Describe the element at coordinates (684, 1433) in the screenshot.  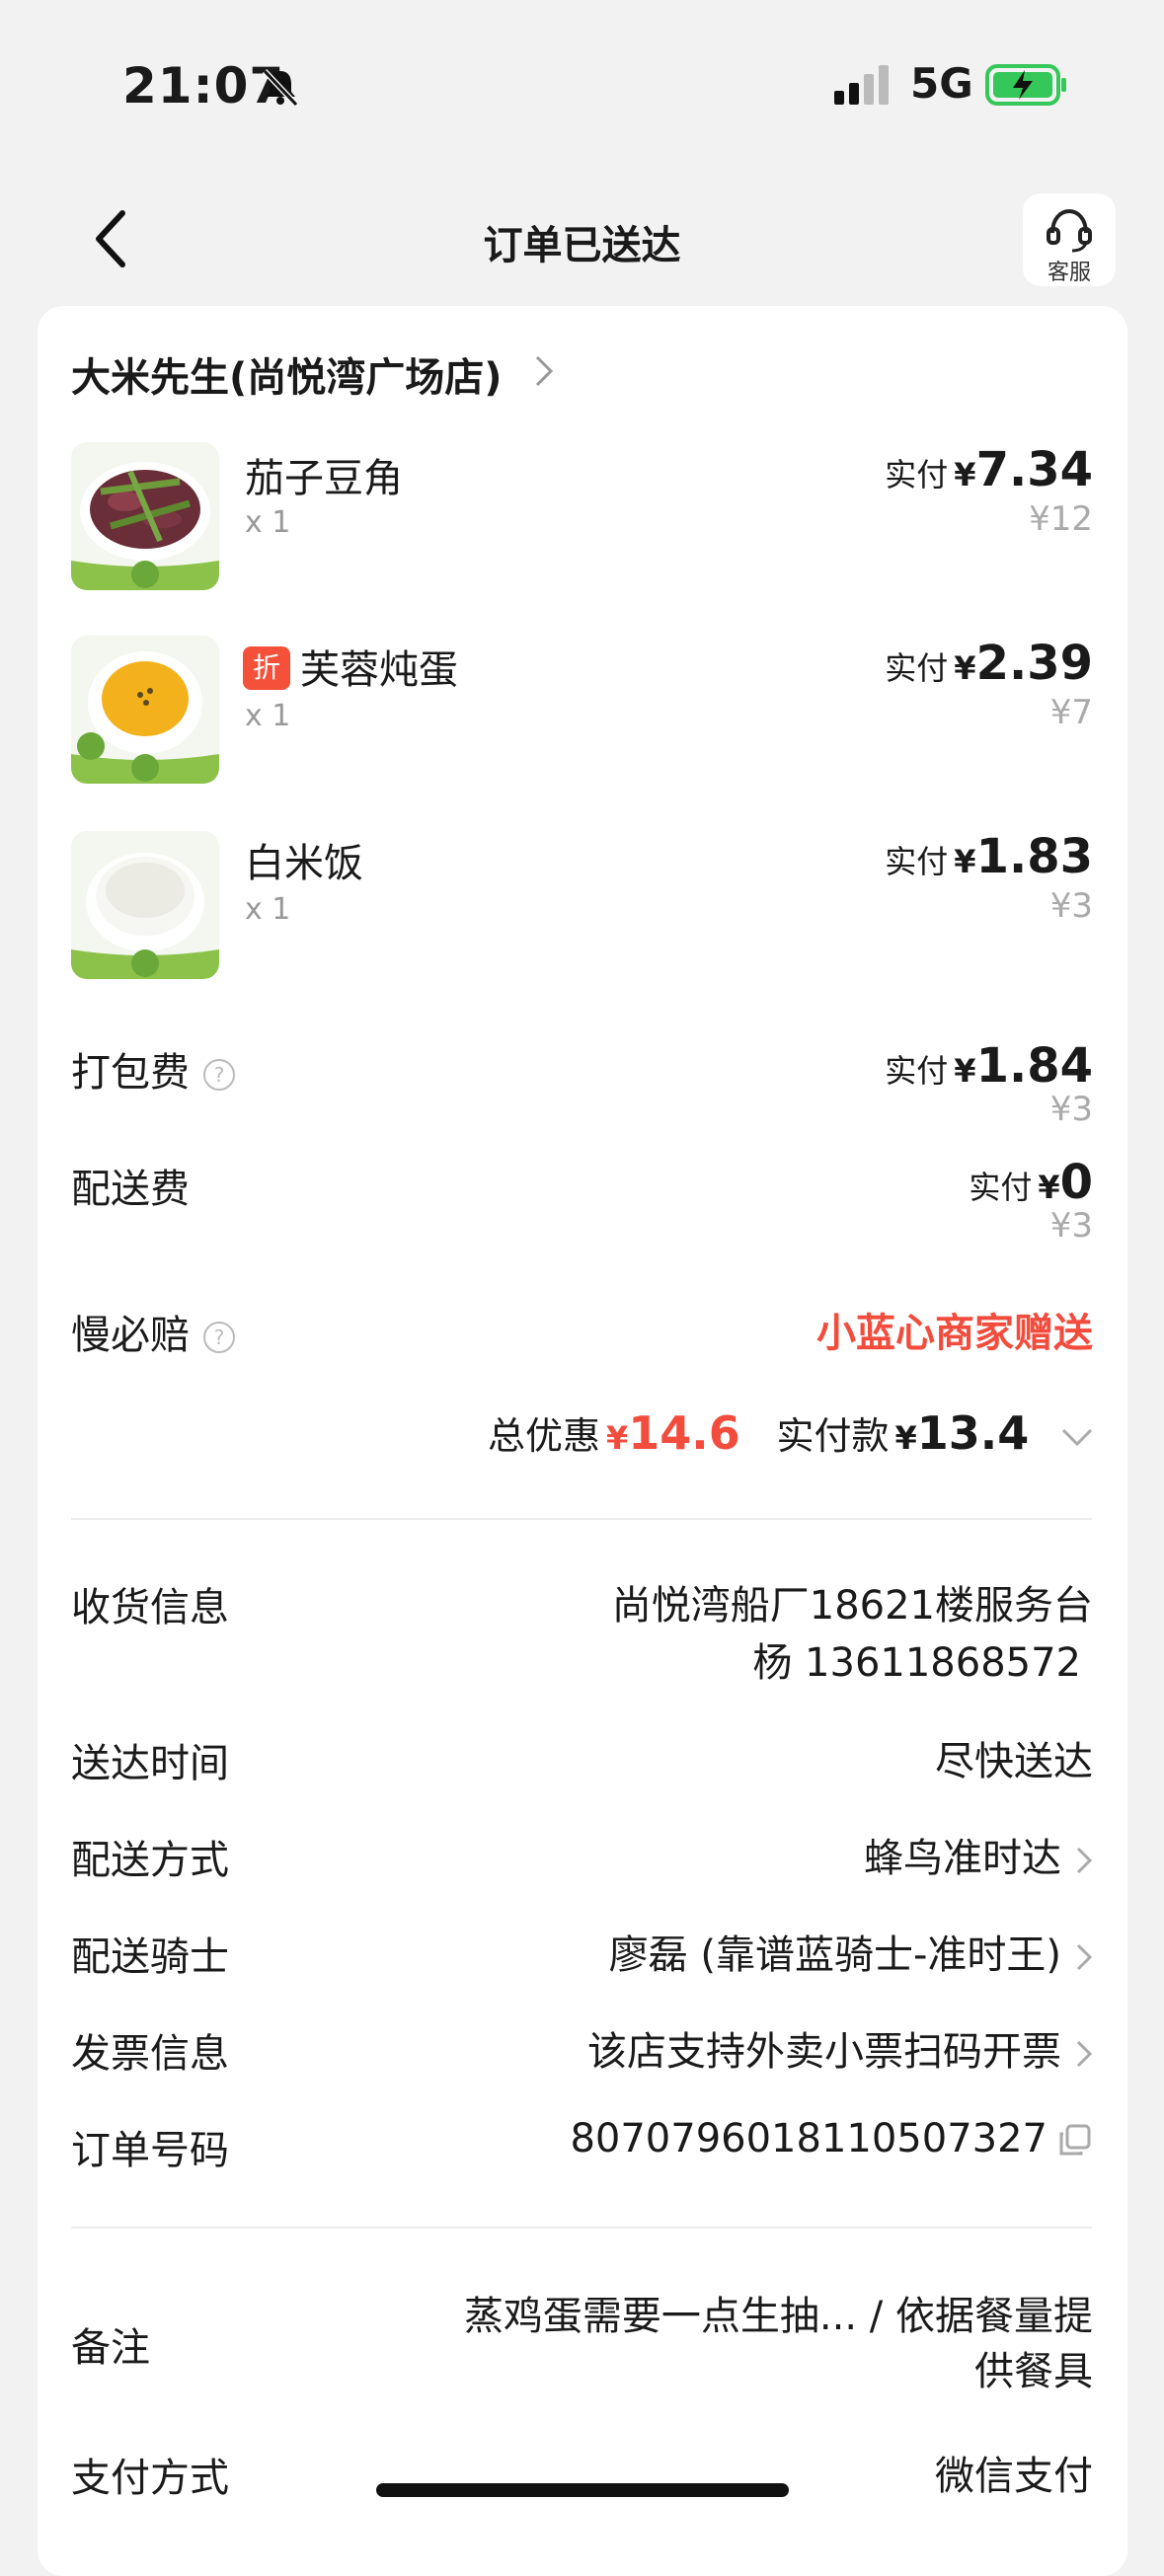
I see `total-discount-amount: 14.6` at that location.